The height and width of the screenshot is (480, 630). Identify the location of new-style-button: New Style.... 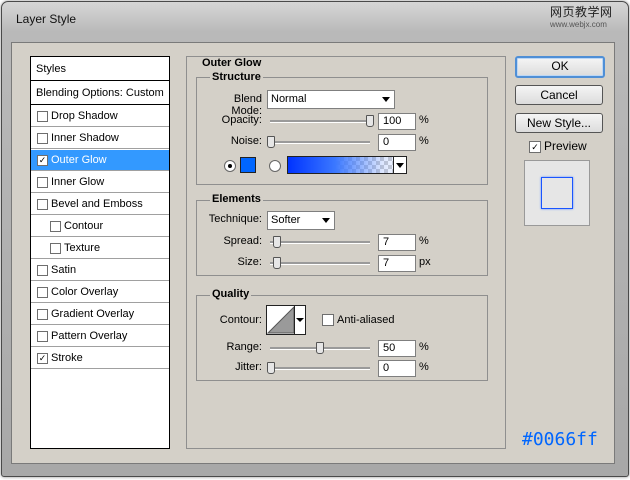
(559, 123).